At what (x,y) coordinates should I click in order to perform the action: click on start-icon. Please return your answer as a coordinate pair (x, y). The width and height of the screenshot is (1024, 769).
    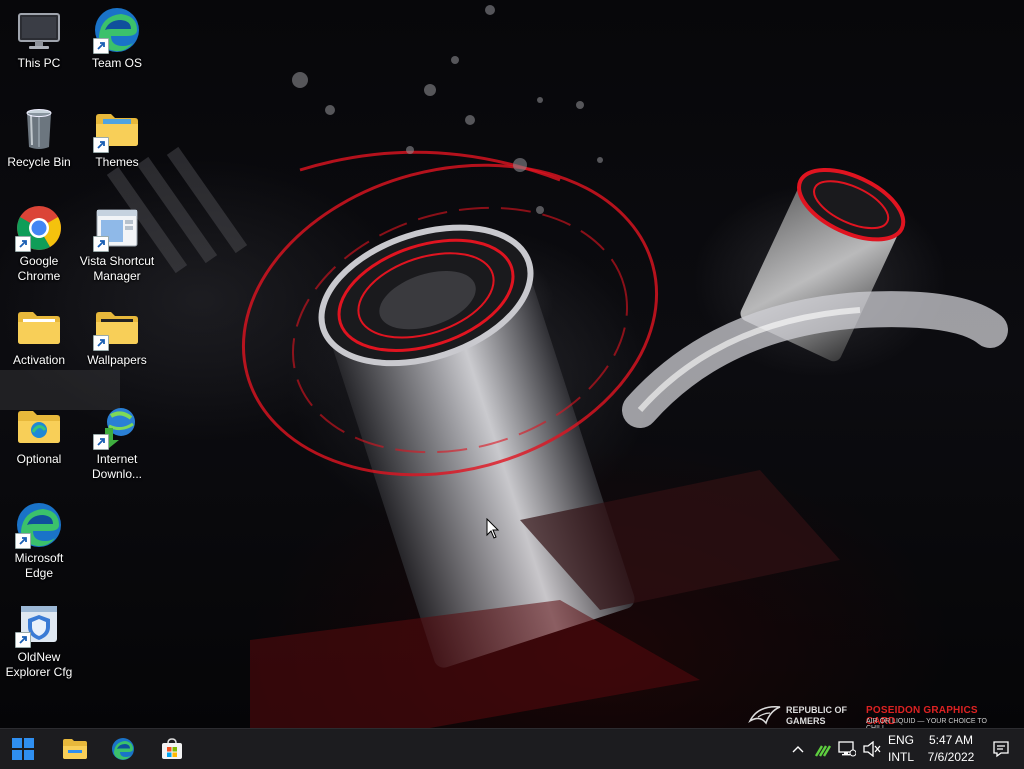
    Looking at the image, I should click on (23, 749).